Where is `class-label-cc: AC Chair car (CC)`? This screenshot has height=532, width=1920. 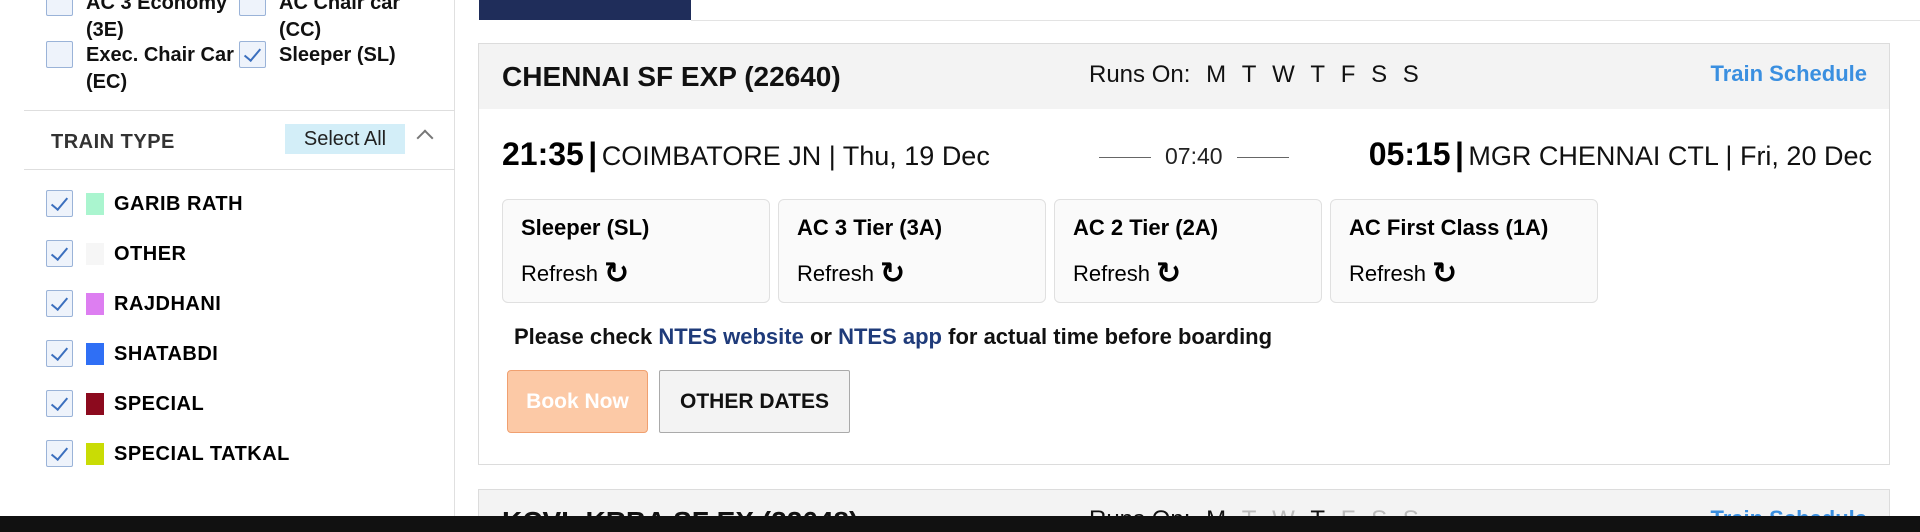
class-label-cc: AC Chair car (CC) is located at coordinates (340, 20).